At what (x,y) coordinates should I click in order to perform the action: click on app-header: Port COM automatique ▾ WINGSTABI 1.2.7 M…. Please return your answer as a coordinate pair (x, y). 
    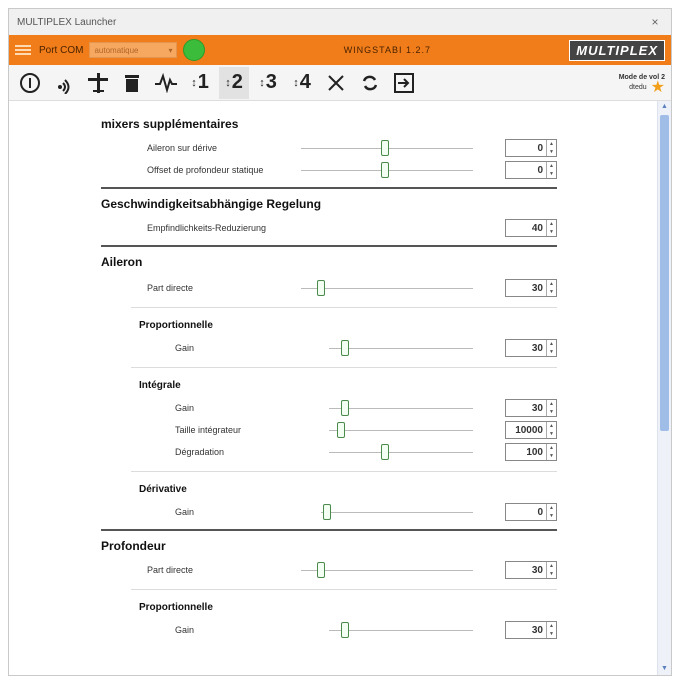
    Looking at the image, I should click on (340, 50).